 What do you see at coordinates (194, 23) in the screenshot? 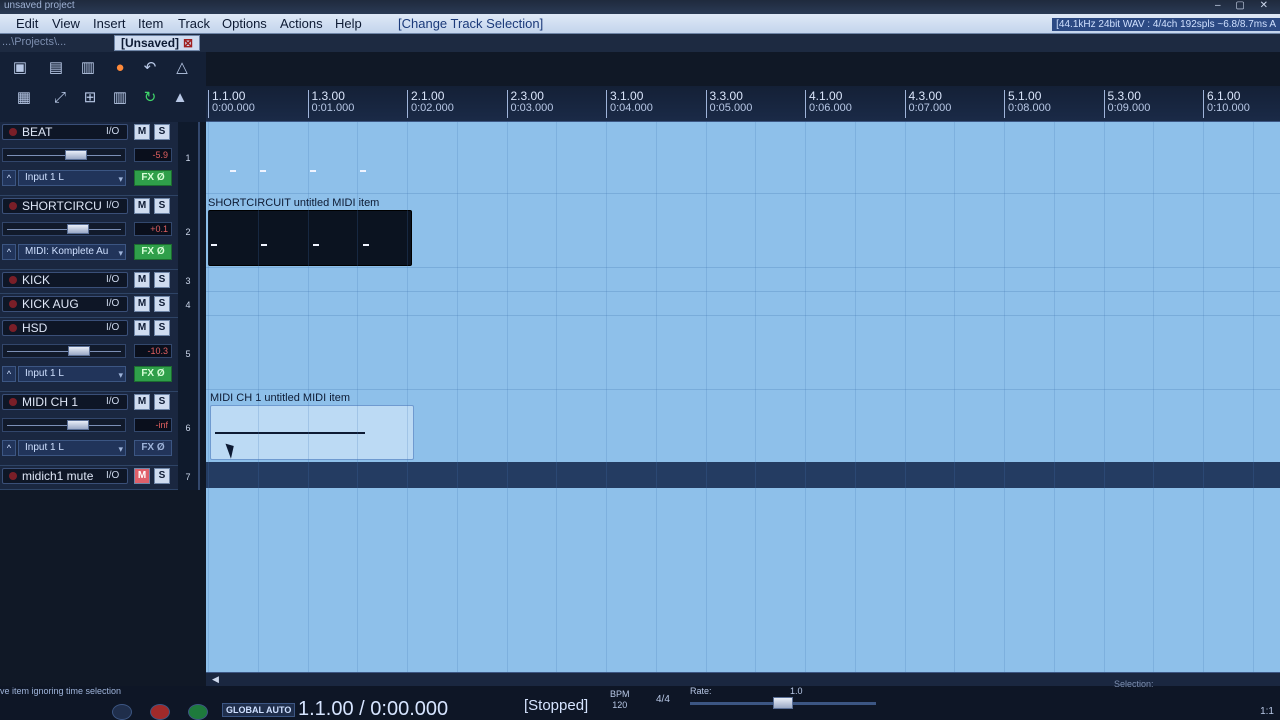
I see `menu-track: Track` at bounding box center [194, 23].